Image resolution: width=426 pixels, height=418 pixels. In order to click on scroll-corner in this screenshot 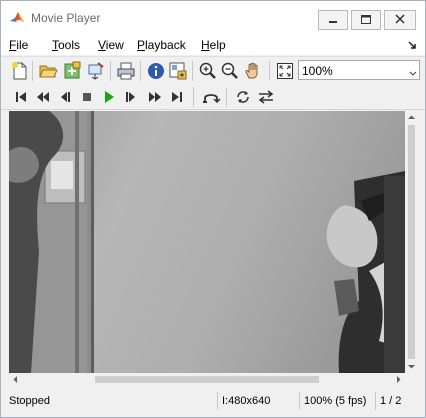, I will do `click(411, 379)`.